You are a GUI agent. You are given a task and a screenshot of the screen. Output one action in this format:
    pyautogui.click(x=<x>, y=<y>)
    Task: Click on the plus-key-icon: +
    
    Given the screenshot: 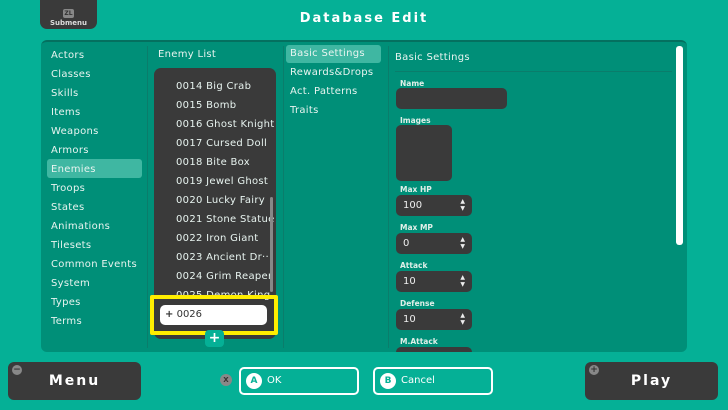 What is the action you would take?
    pyautogui.click(x=594, y=370)
    